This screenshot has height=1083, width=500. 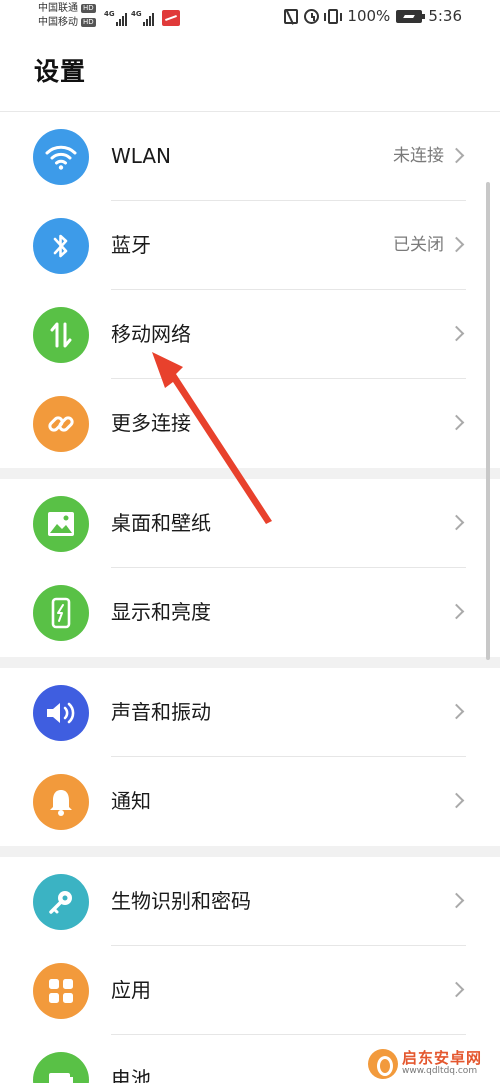 What do you see at coordinates (61, 802) in the screenshot?
I see `bell-icon` at bounding box center [61, 802].